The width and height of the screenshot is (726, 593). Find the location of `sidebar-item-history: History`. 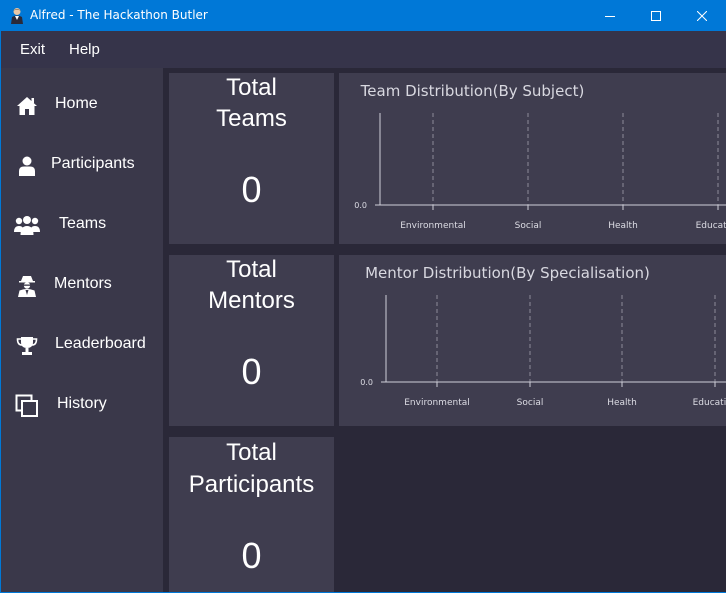

sidebar-item-history: History is located at coordinates (82, 406).